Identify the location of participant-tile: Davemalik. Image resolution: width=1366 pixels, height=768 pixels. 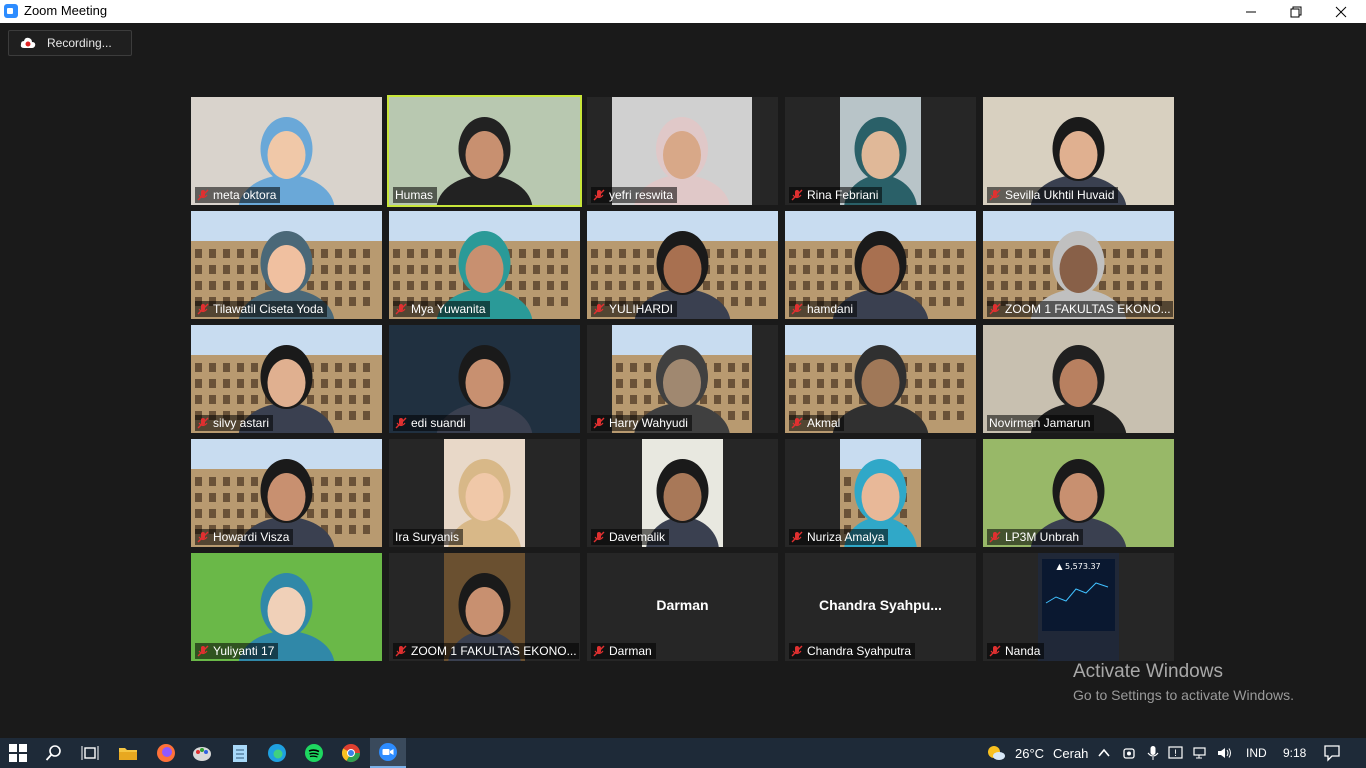
(682, 493).